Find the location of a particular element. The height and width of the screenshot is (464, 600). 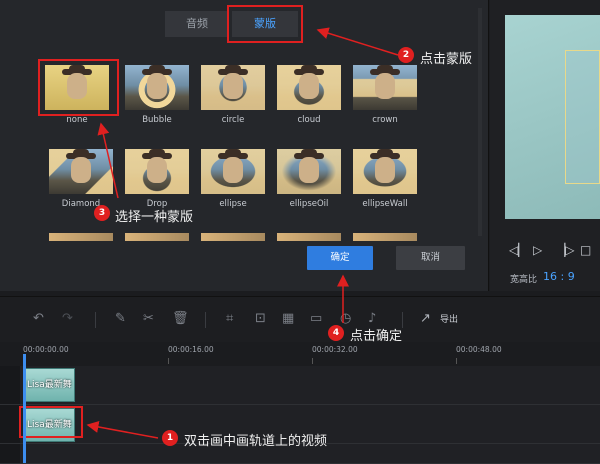

step-badge: 4 is located at coordinates (336, 333).